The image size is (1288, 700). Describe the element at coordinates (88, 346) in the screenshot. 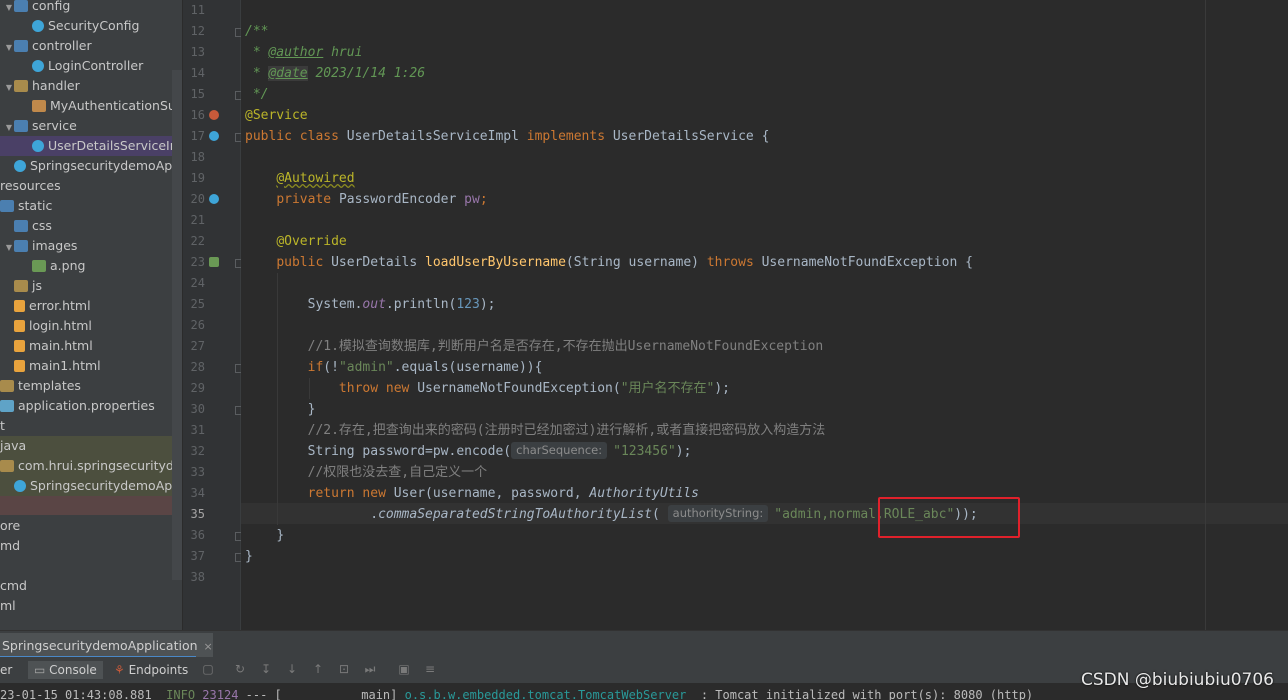

I see `tree-item: main.html` at that location.